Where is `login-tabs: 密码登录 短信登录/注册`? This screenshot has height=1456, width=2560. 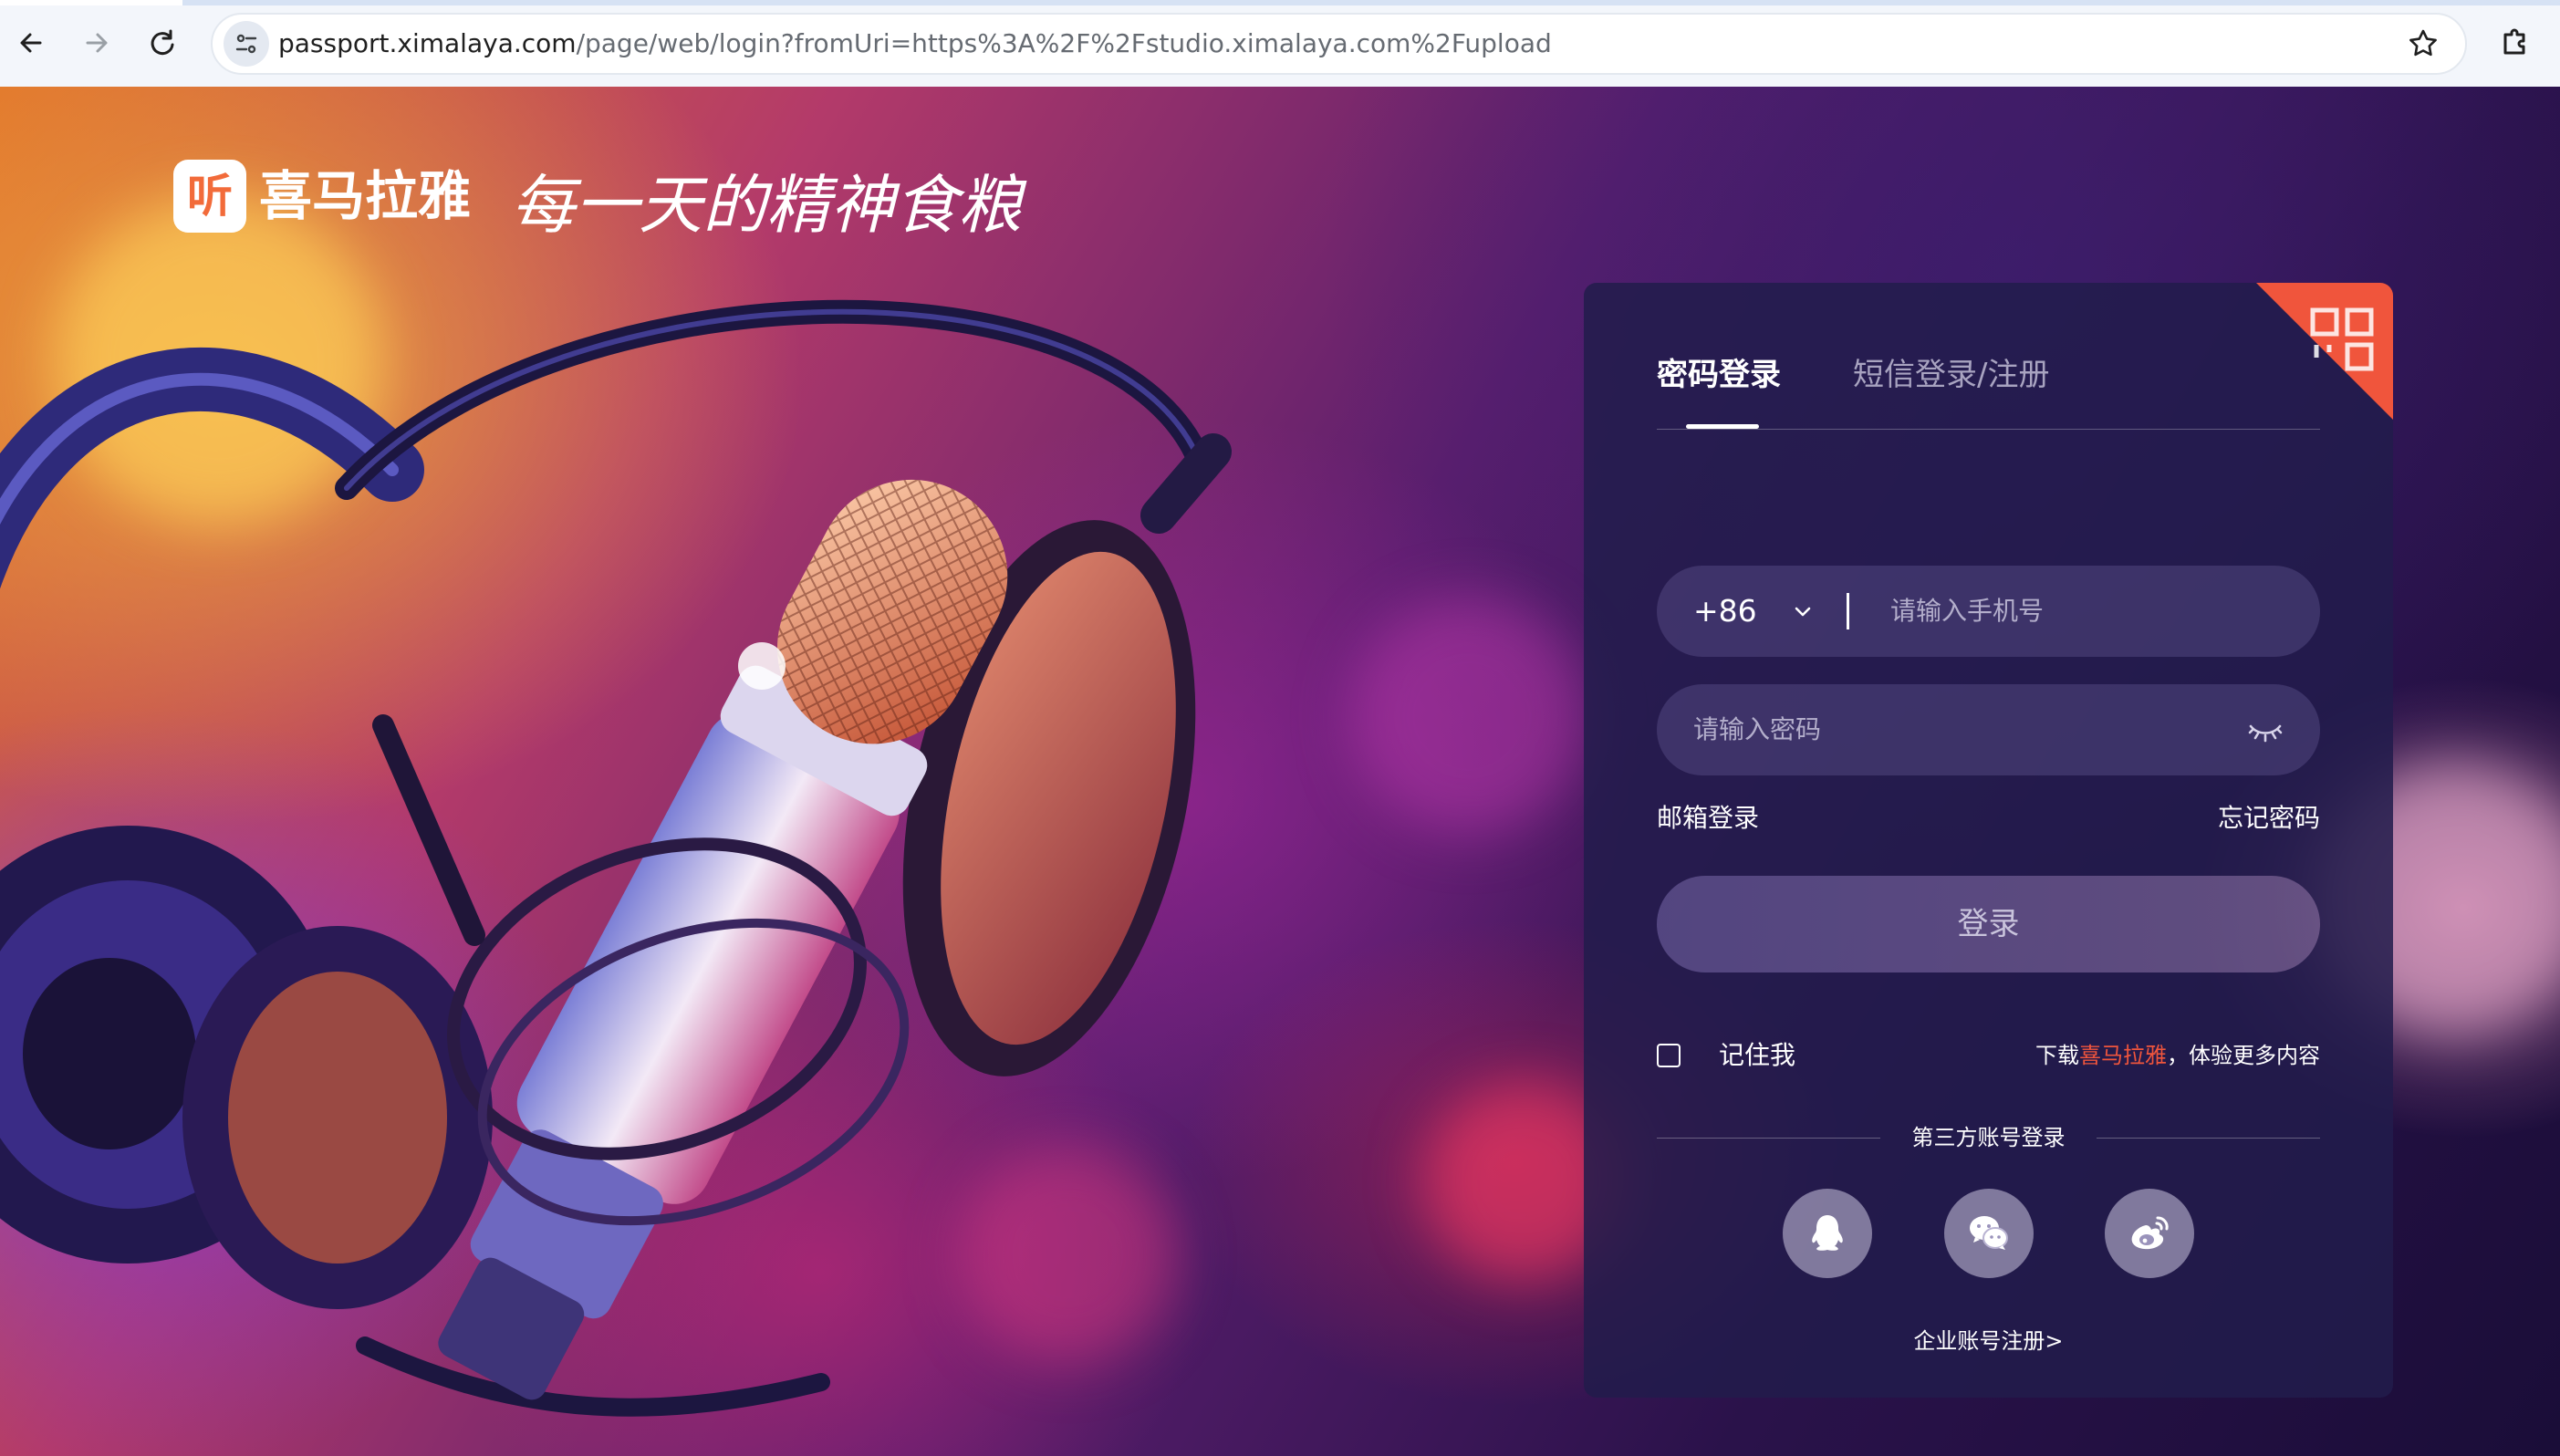
login-tabs: 密码登录 短信登录/注册 is located at coordinates (1989, 384).